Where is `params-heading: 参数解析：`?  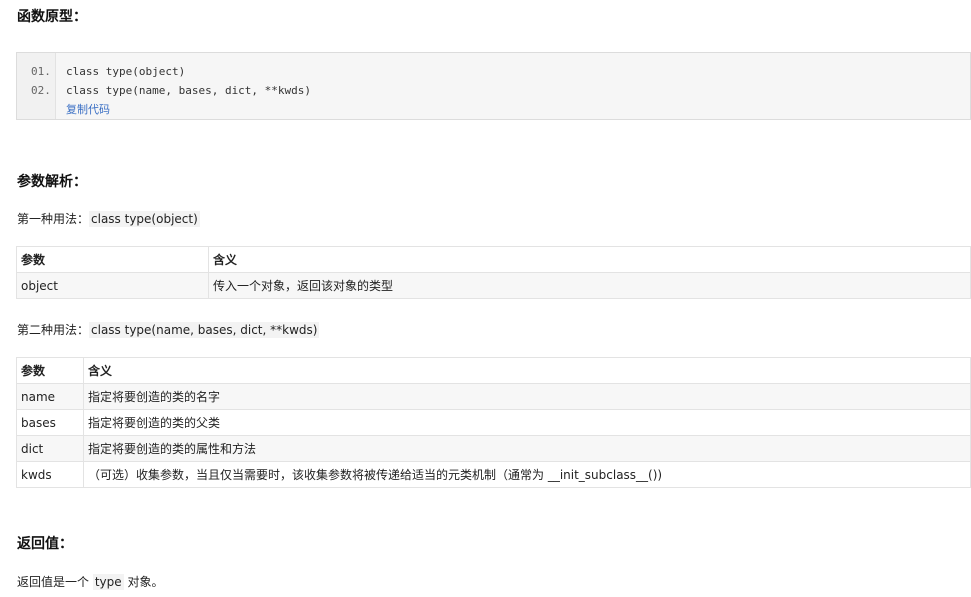 params-heading: 参数解析： is located at coordinates (52, 182).